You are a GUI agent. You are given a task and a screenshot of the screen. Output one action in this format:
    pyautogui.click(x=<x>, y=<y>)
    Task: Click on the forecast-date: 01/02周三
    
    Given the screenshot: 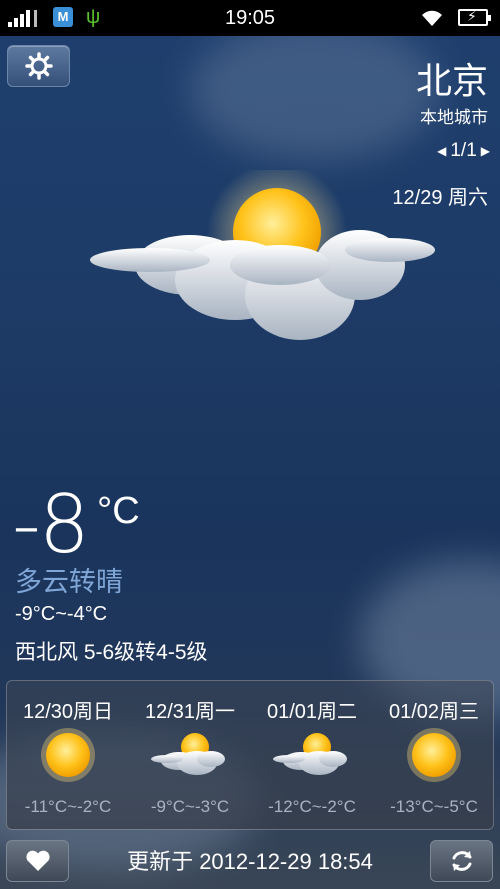 What is the action you would take?
    pyautogui.click(x=434, y=712)
    